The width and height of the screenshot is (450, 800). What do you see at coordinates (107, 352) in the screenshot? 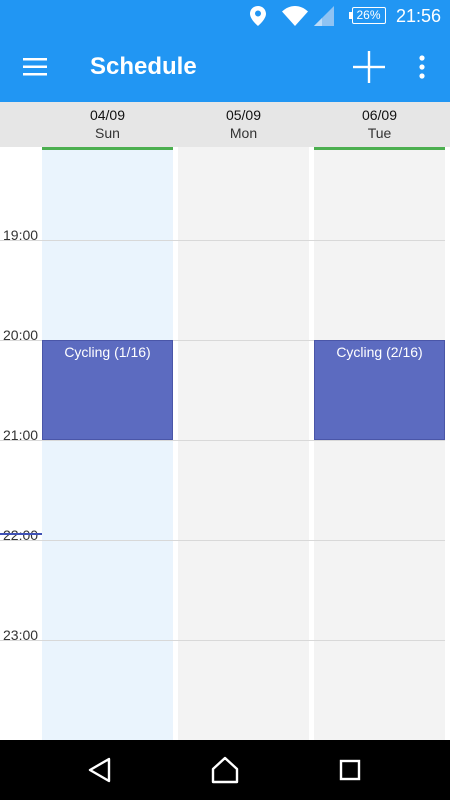
I see `event-title: Cycling (1/16)` at bounding box center [107, 352].